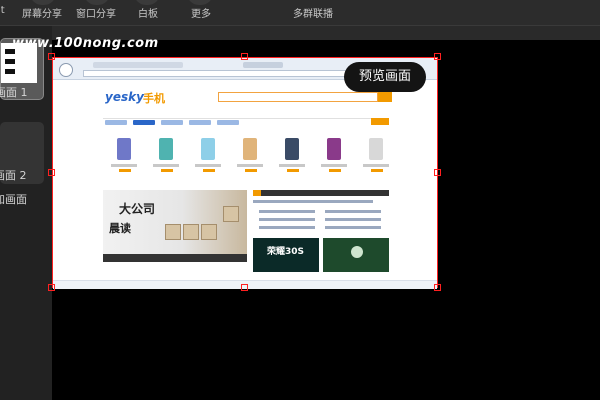  What do you see at coordinates (147, 2) in the screenshot?
I see `whiteboard-icon` at bounding box center [147, 2].